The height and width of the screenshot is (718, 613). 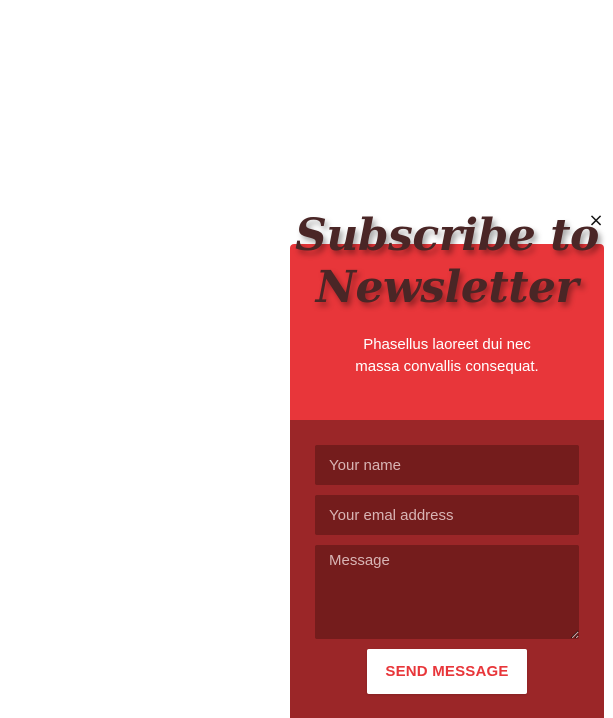 I want to click on email-input, so click(x=447, y=515).